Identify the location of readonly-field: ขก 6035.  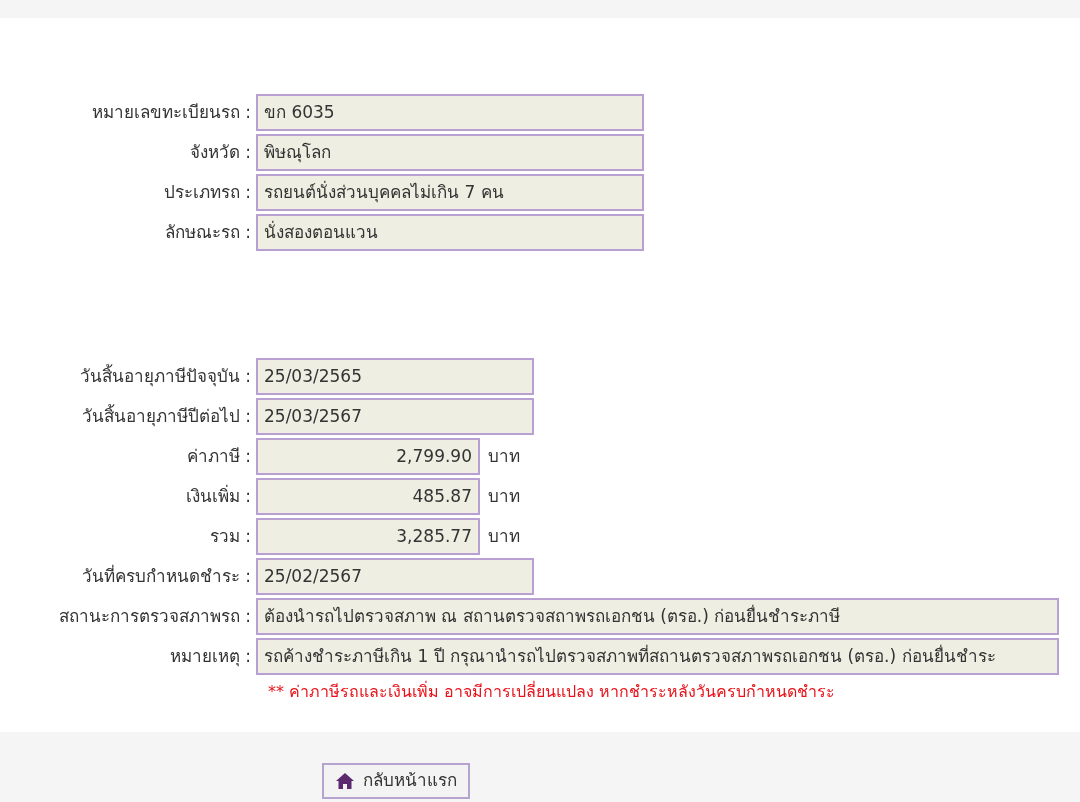
(450, 112).